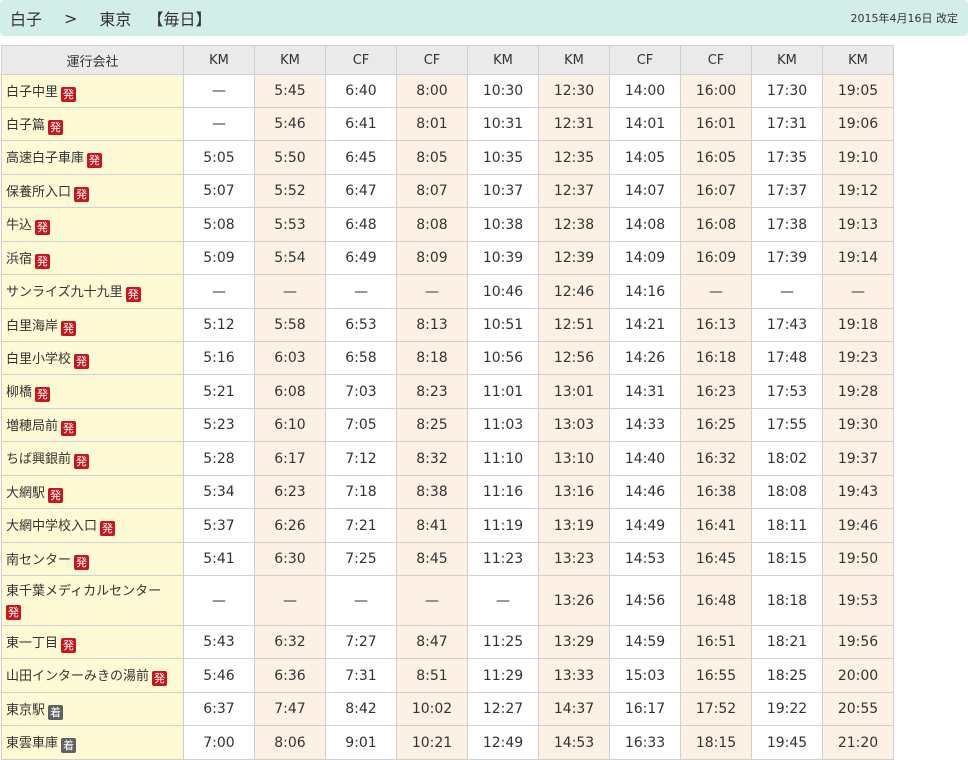  What do you see at coordinates (503, 391) in the screenshot?
I see `time-cell: 11:01` at bounding box center [503, 391].